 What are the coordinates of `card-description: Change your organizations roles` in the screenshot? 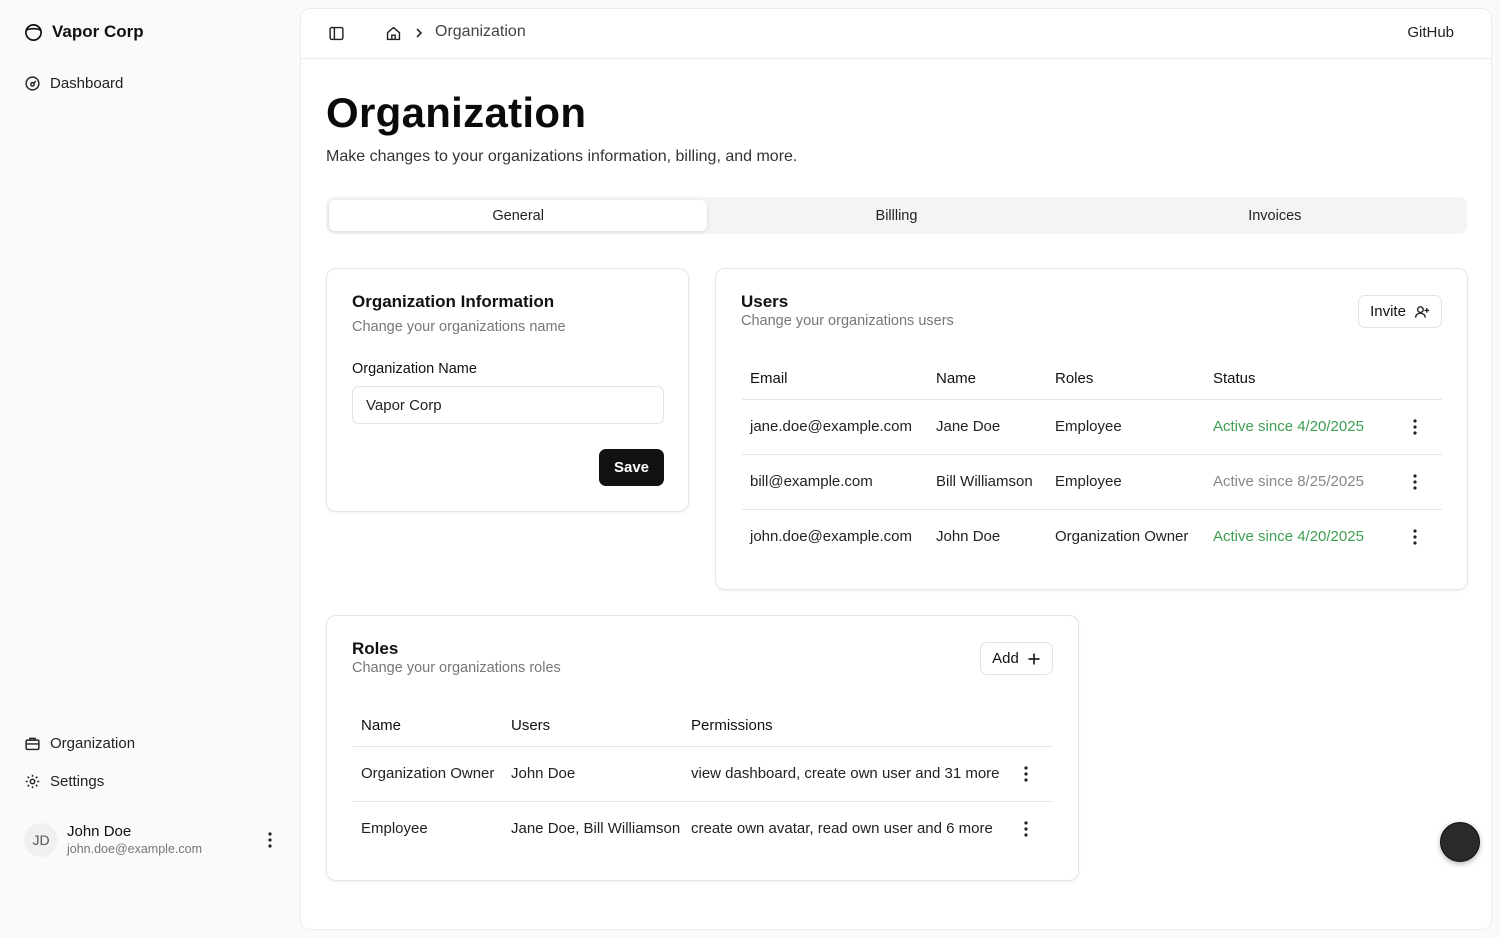 It's located at (456, 668).